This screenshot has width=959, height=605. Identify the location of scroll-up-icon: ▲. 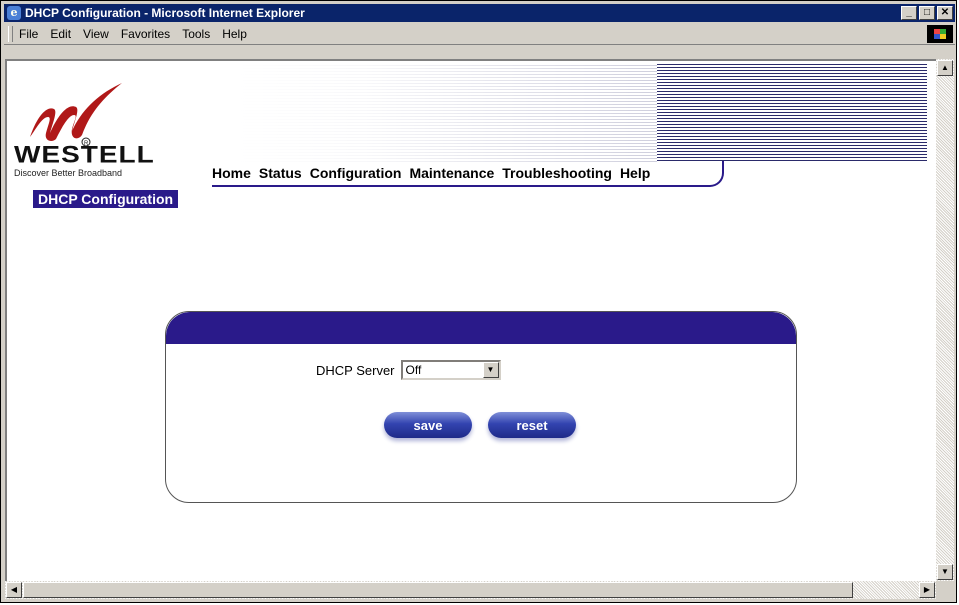
(945, 68).